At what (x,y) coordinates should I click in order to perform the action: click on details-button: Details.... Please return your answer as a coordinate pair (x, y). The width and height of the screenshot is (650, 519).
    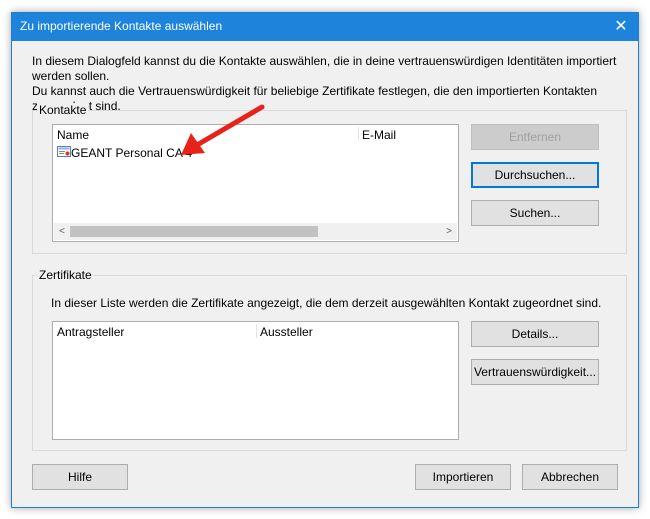
    Looking at the image, I should click on (535, 334).